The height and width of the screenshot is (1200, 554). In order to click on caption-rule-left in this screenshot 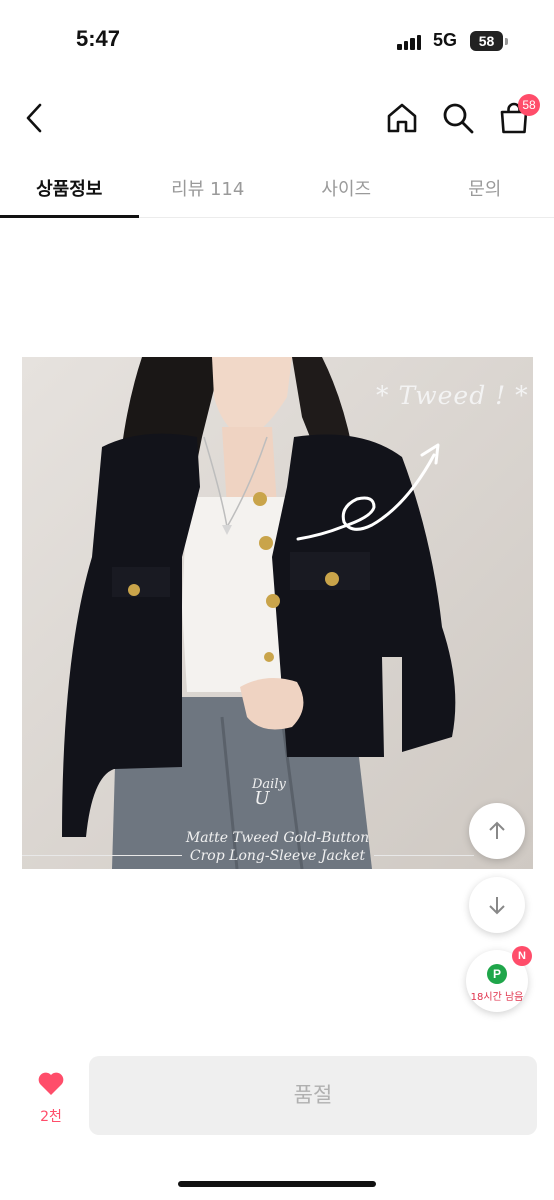, I will do `click(102, 855)`.